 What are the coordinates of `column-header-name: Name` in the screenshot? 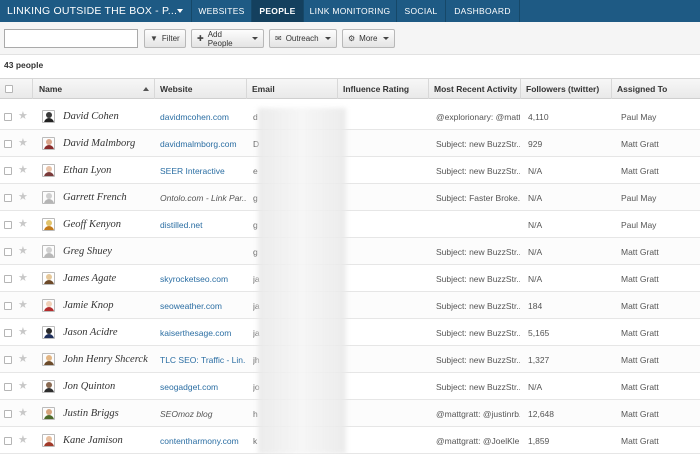 It's located at (93, 89).